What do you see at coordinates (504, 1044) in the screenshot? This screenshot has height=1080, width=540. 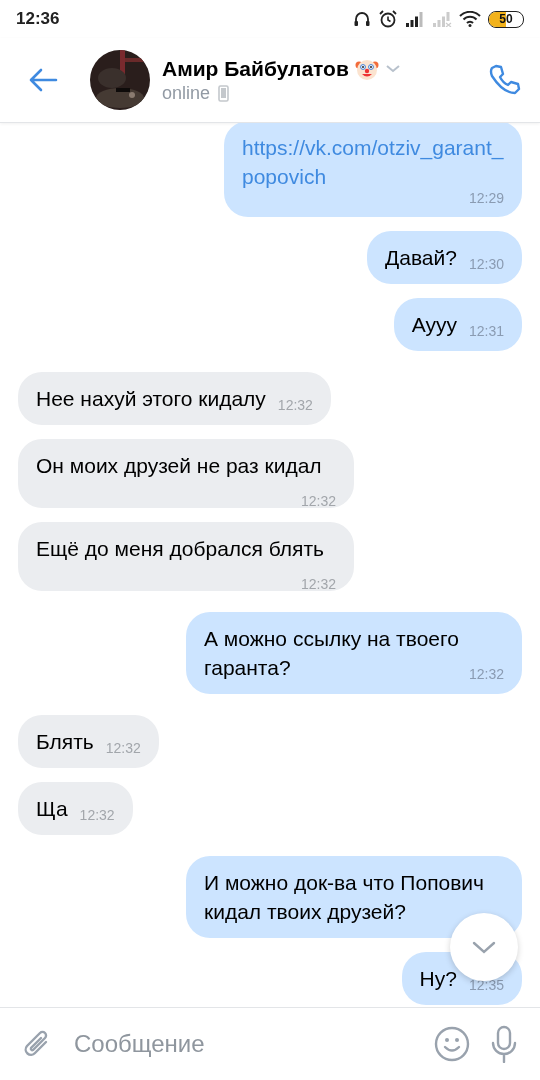 I see `microphone-icon` at bounding box center [504, 1044].